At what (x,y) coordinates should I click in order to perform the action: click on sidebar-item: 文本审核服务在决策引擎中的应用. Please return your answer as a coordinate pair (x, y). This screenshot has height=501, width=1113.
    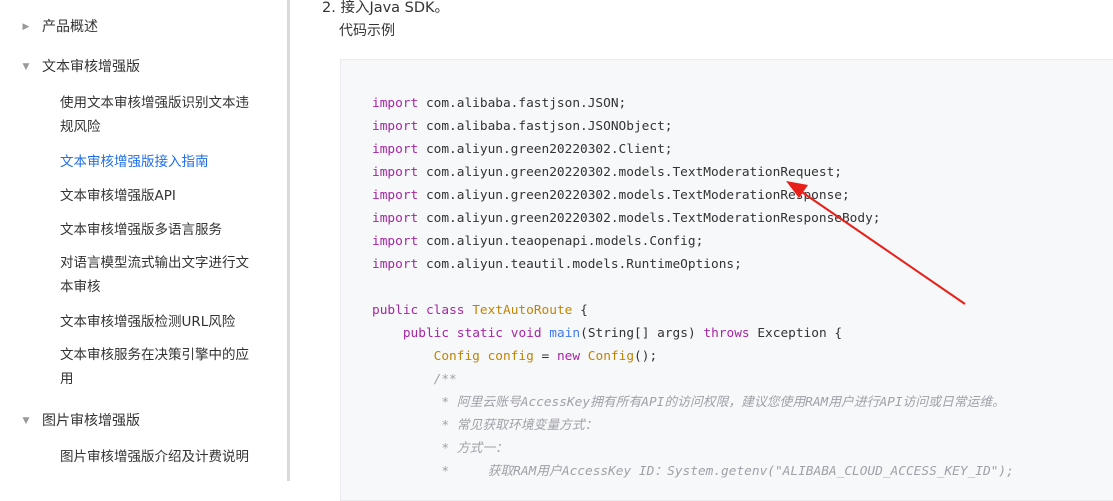
    Looking at the image, I should click on (160, 367).